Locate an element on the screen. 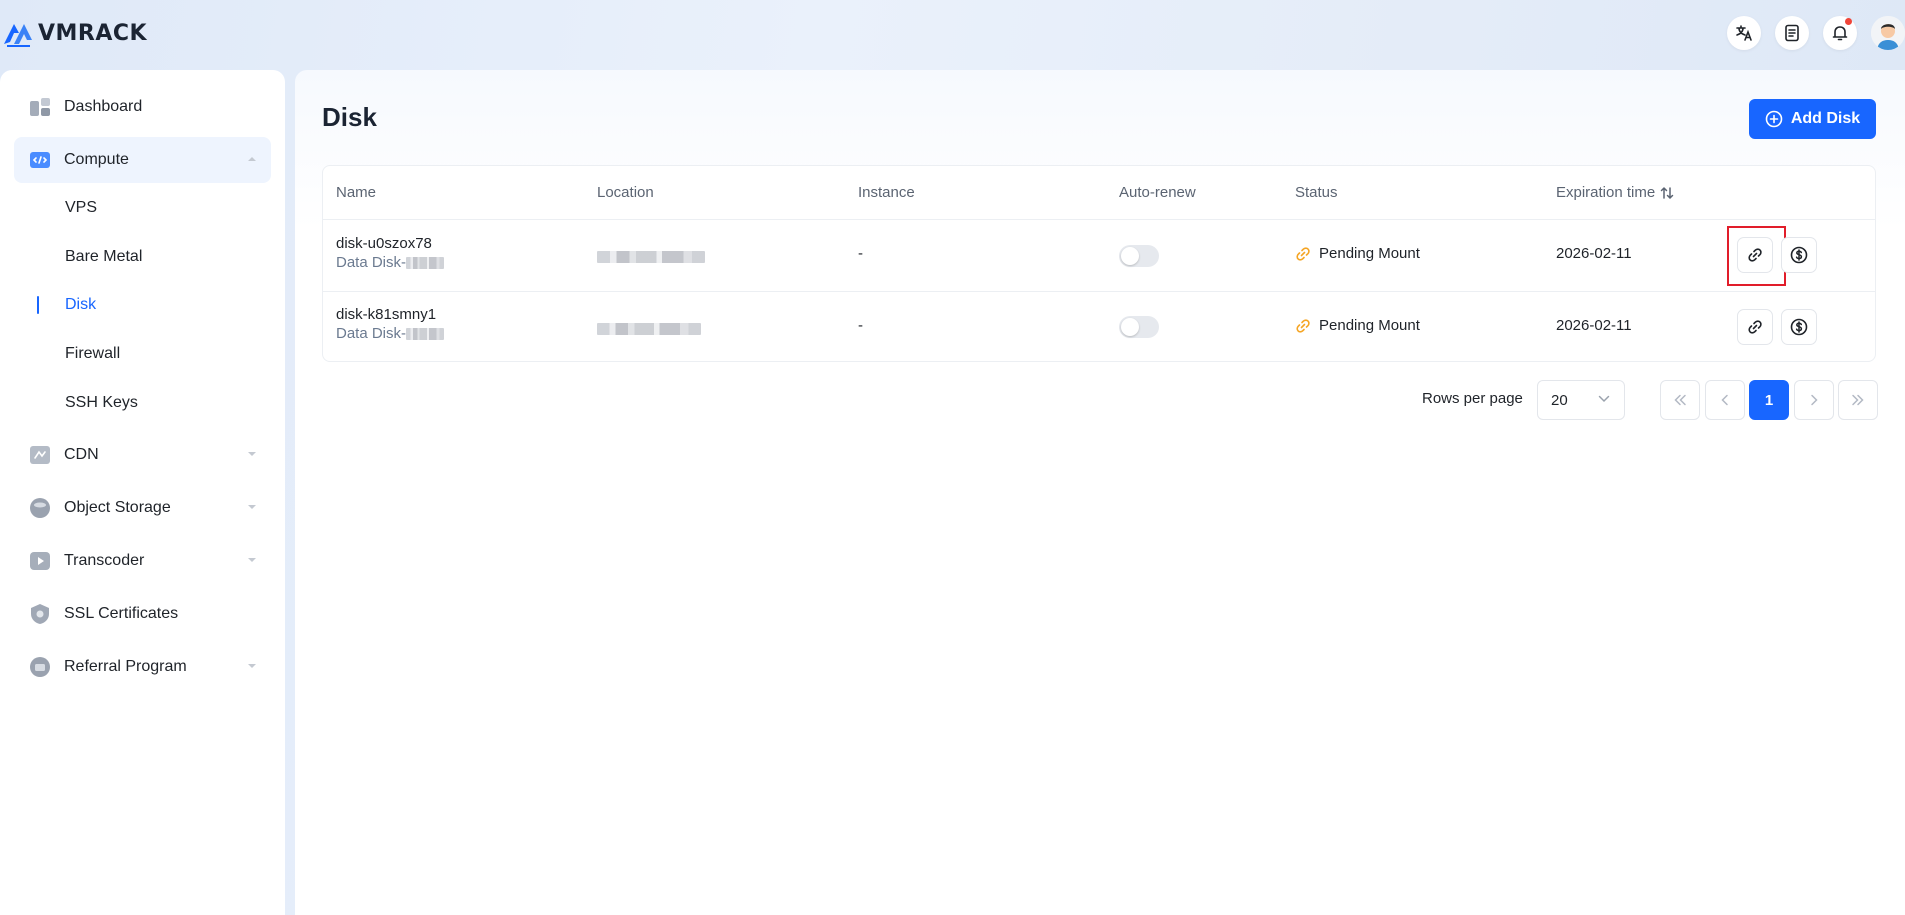 The image size is (1905, 915). sidebar-item-referral-program: Referral Program is located at coordinates (142, 667).